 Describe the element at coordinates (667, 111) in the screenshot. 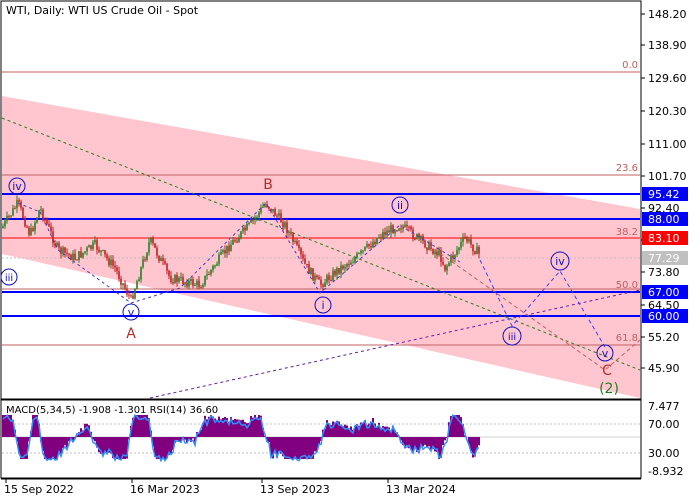

I see `price-tick-label: 120.30` at that location.